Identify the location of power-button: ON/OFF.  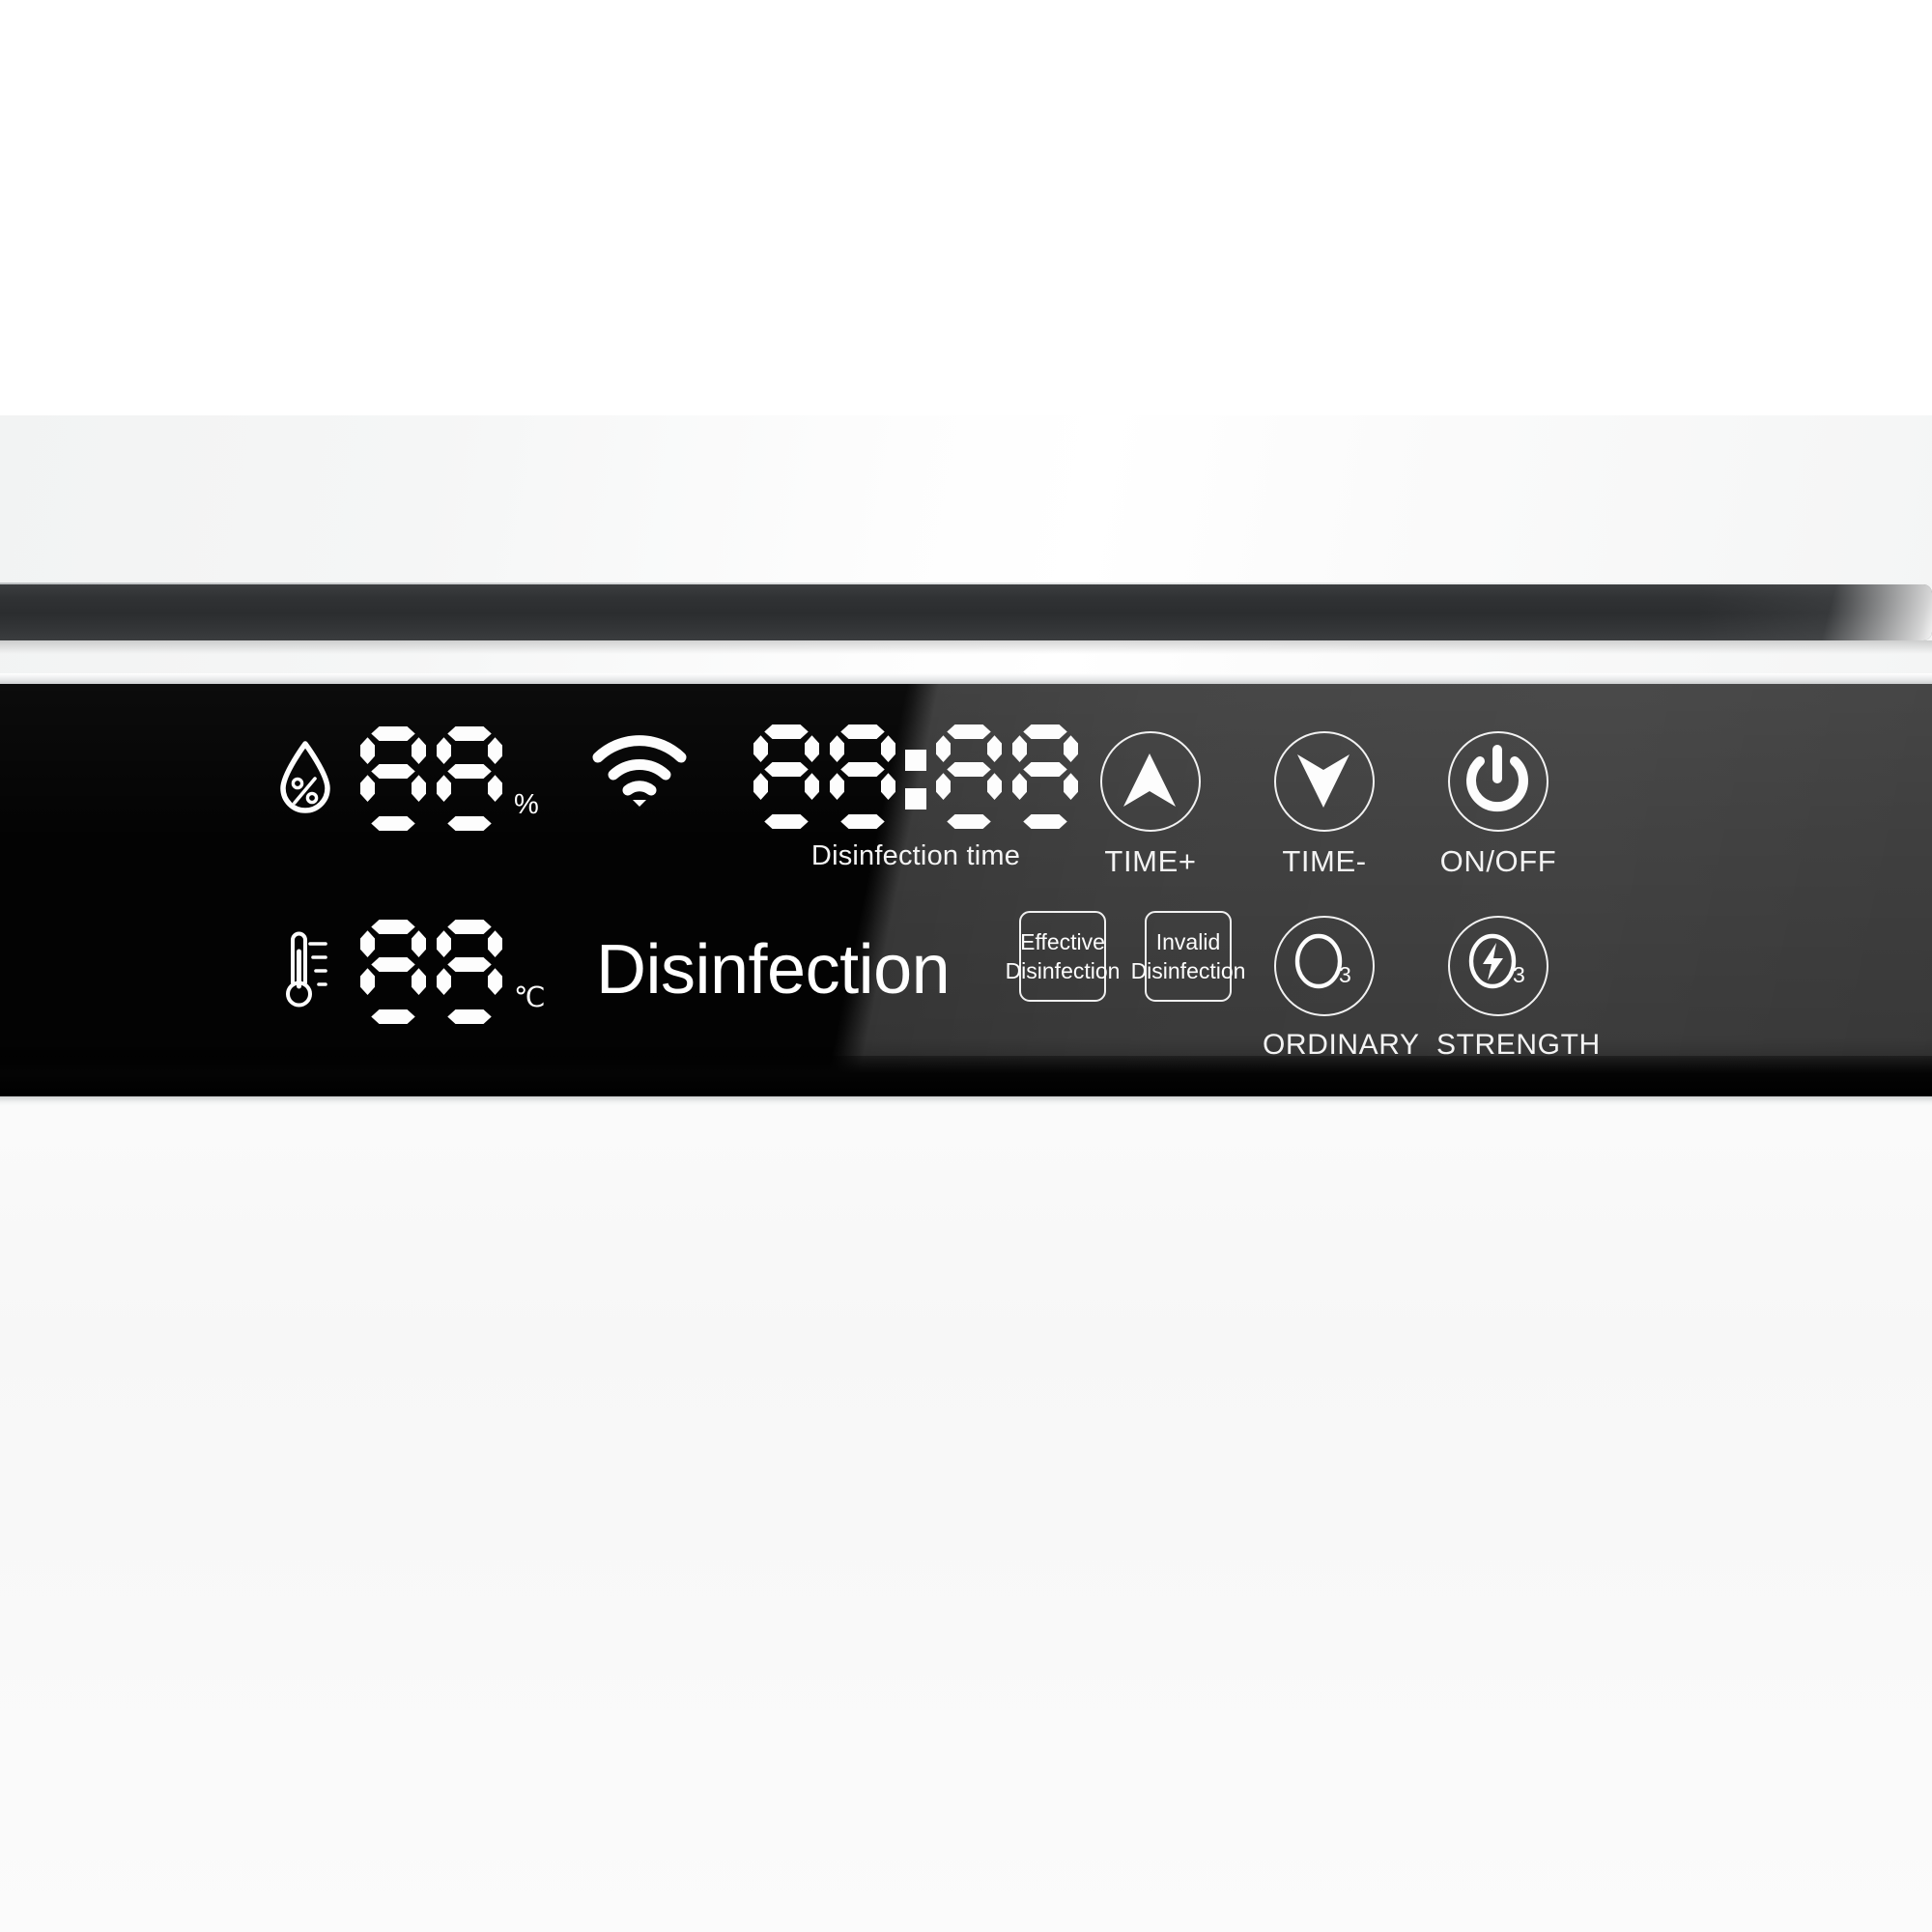
(1498, 805).